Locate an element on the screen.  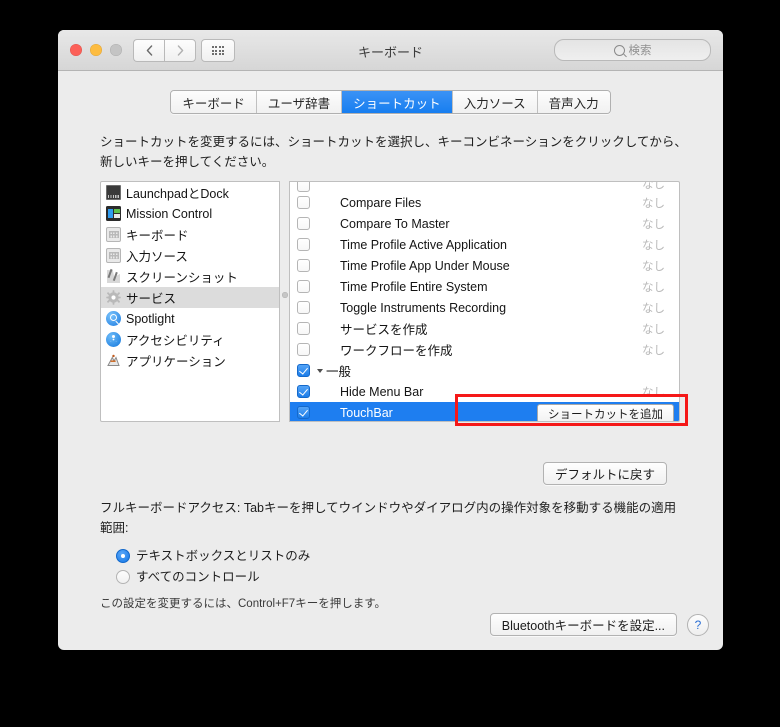
screenshot-icon is located at coordinates (113, 276).